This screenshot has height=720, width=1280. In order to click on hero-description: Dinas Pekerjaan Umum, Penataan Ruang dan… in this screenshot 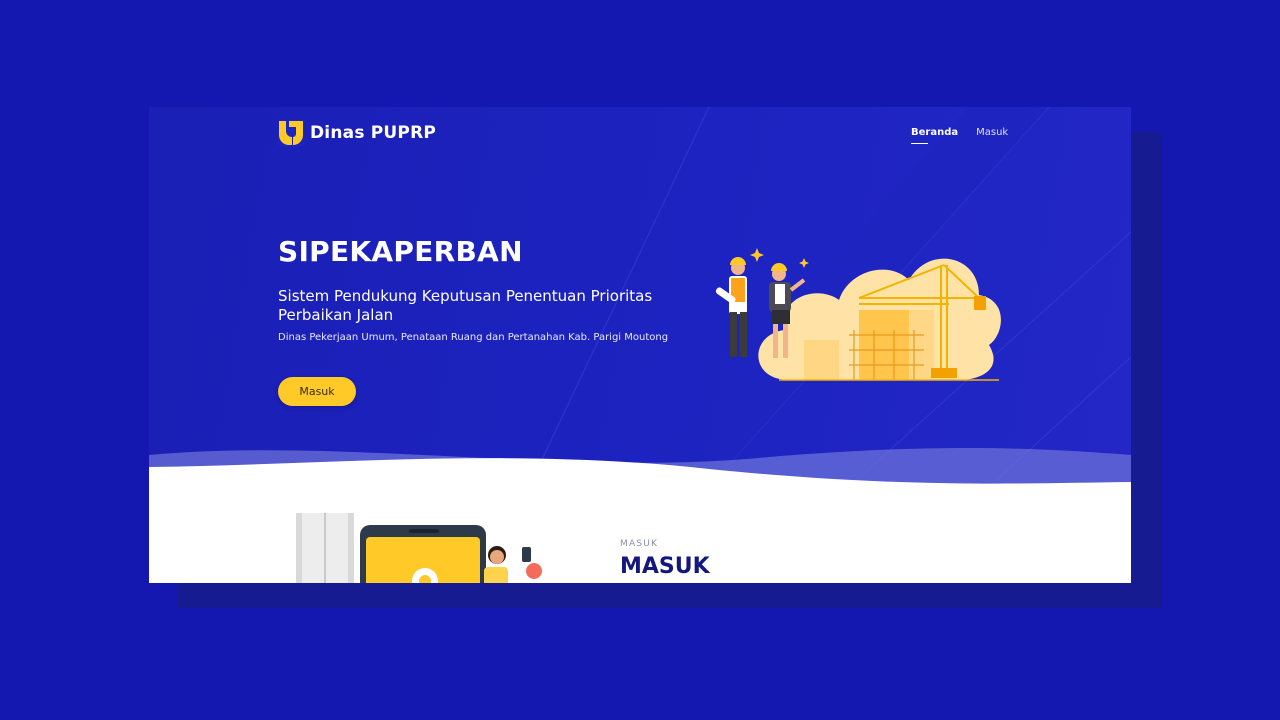, I will do `click(473, 337)`.